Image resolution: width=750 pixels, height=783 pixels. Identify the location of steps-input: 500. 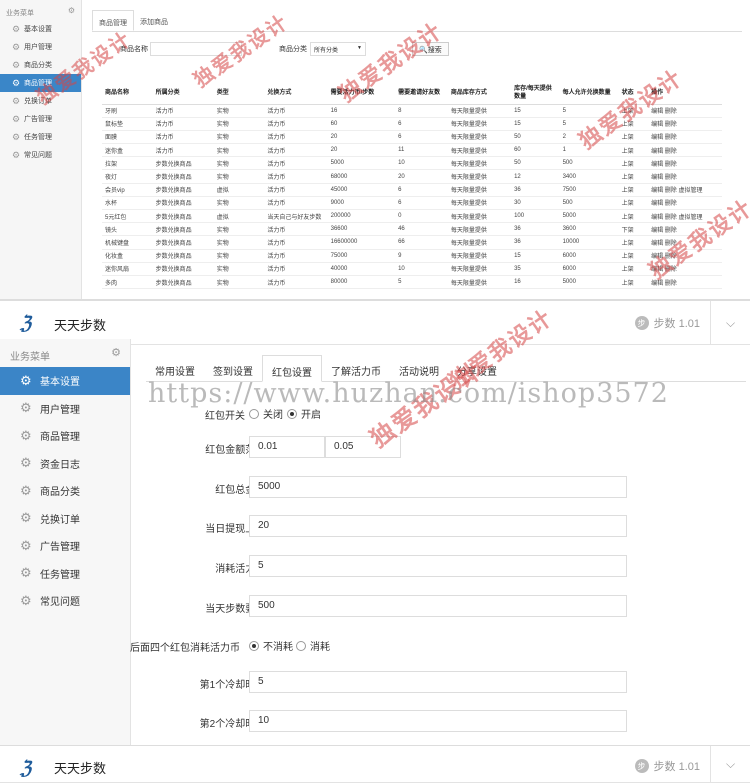
(438, 606).